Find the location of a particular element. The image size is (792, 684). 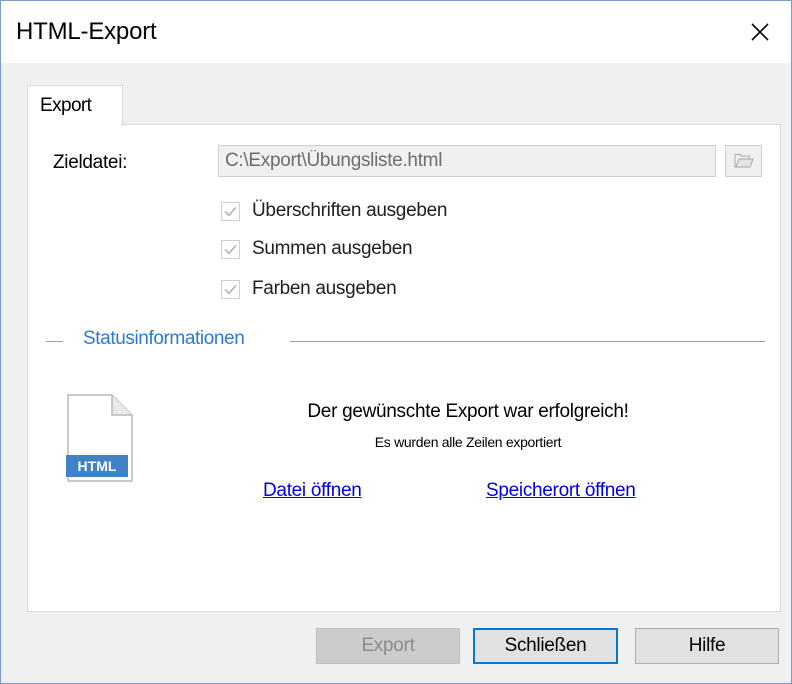

html-file-icon: HTML is located at coordinates (99, 438).